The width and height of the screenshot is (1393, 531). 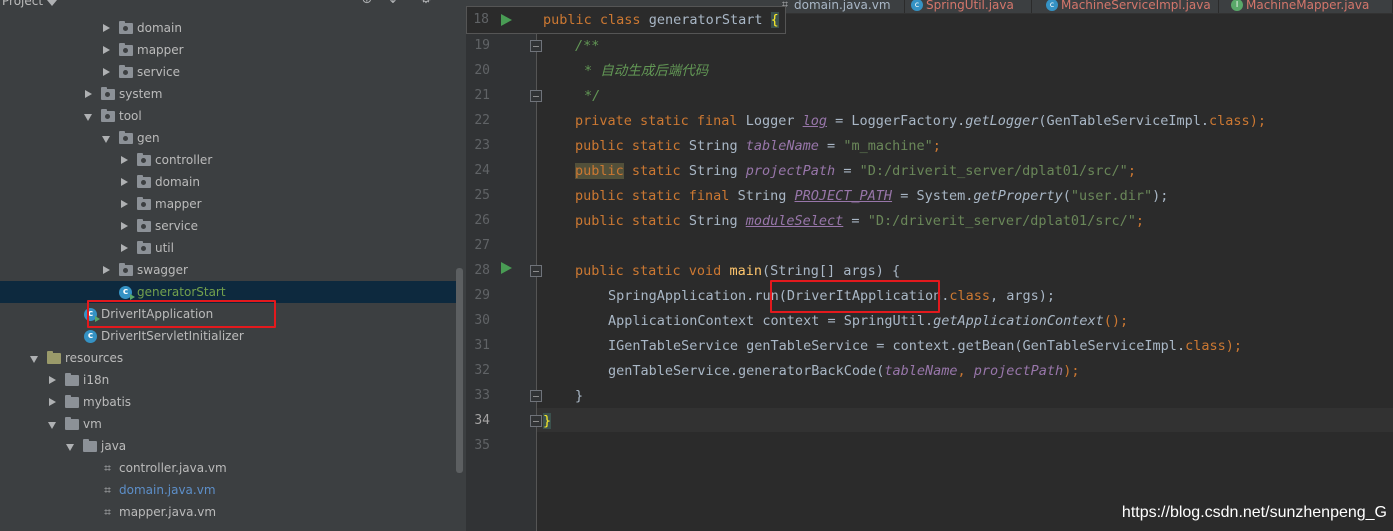 What do you see at coordinates (230, 424) in the screenshot?
I see `tree-node-vm: vm` at bounding box center [230, 424].